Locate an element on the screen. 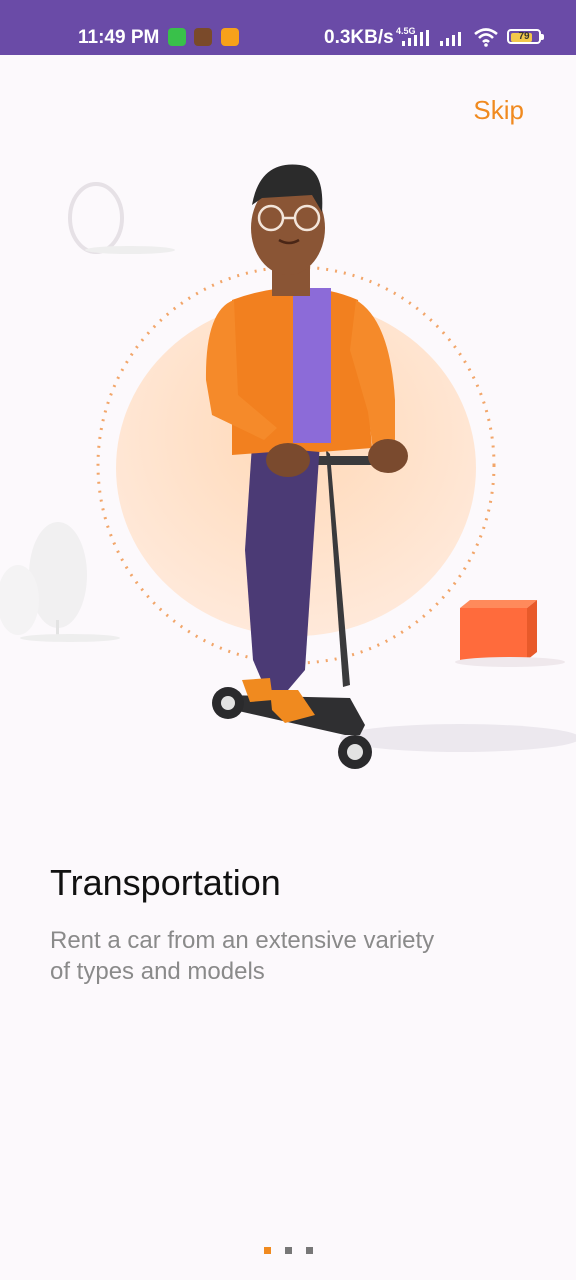 This screenshot has width=576, height=1280. scooter-shadow is located at coordinates (458, 738).